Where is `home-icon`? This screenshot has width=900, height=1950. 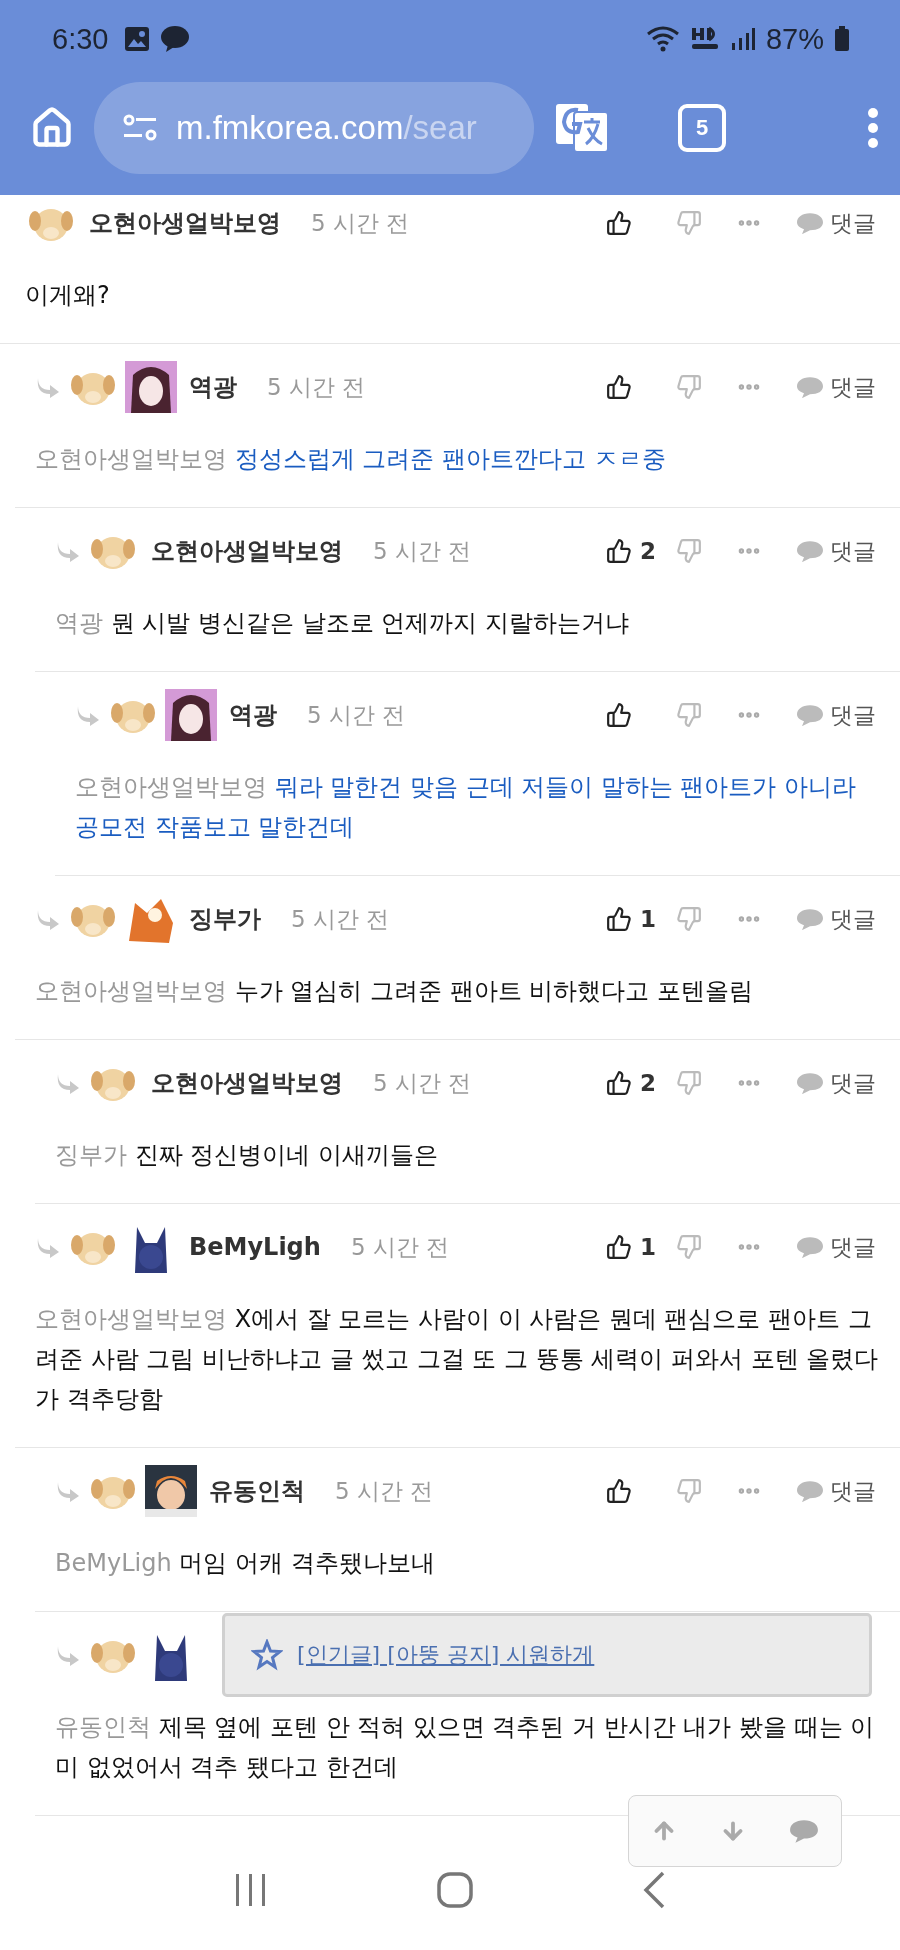
home-icon is located at coordinates (52, 128).